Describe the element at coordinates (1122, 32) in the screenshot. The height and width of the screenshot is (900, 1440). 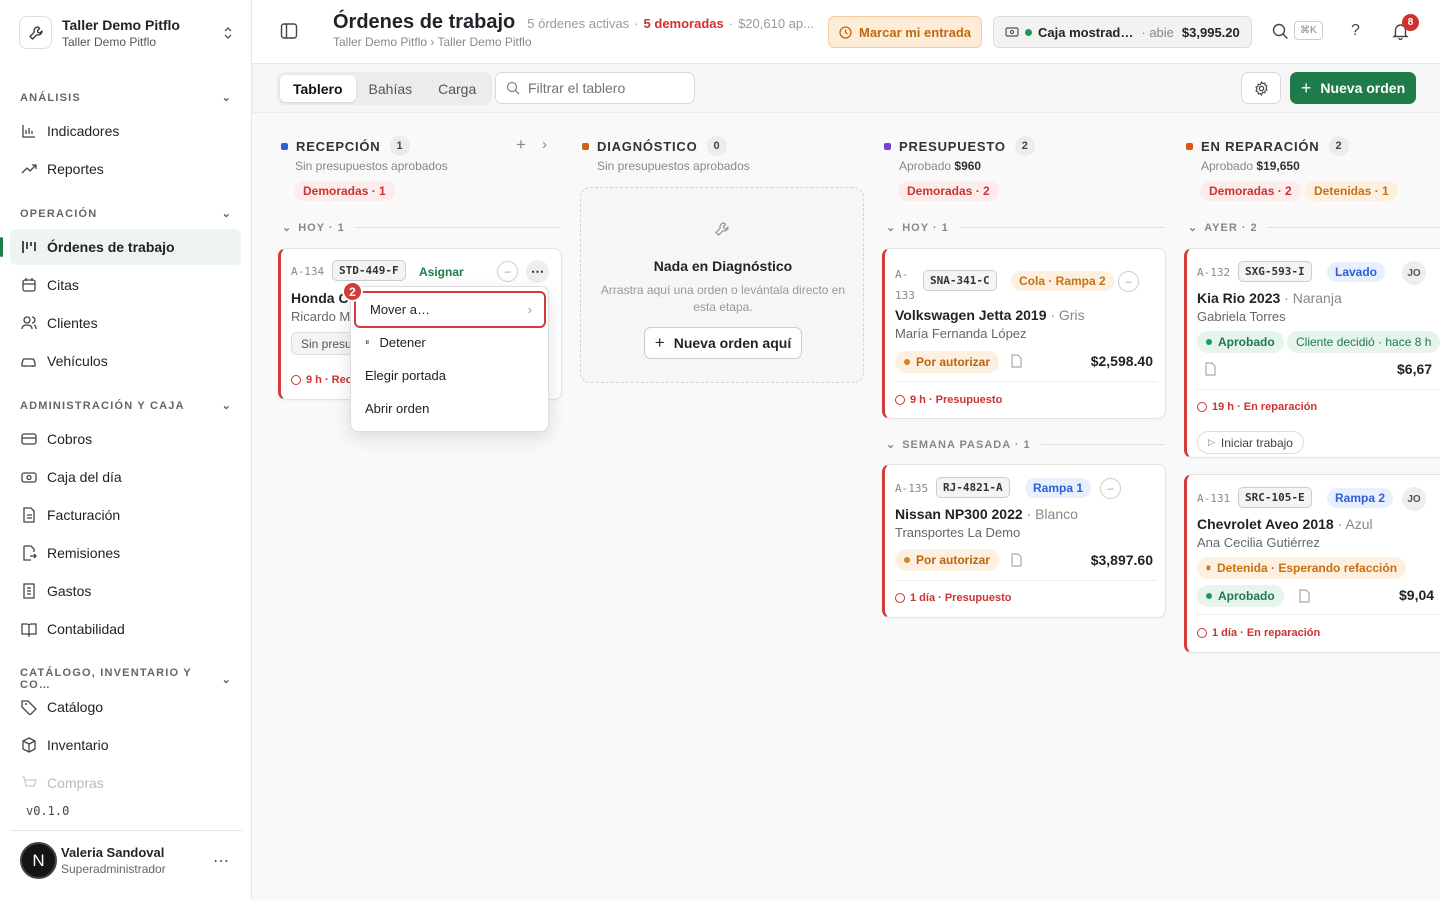
I see `cash-register-button: Caja mostrad… · abie $3,995.20` at that location.